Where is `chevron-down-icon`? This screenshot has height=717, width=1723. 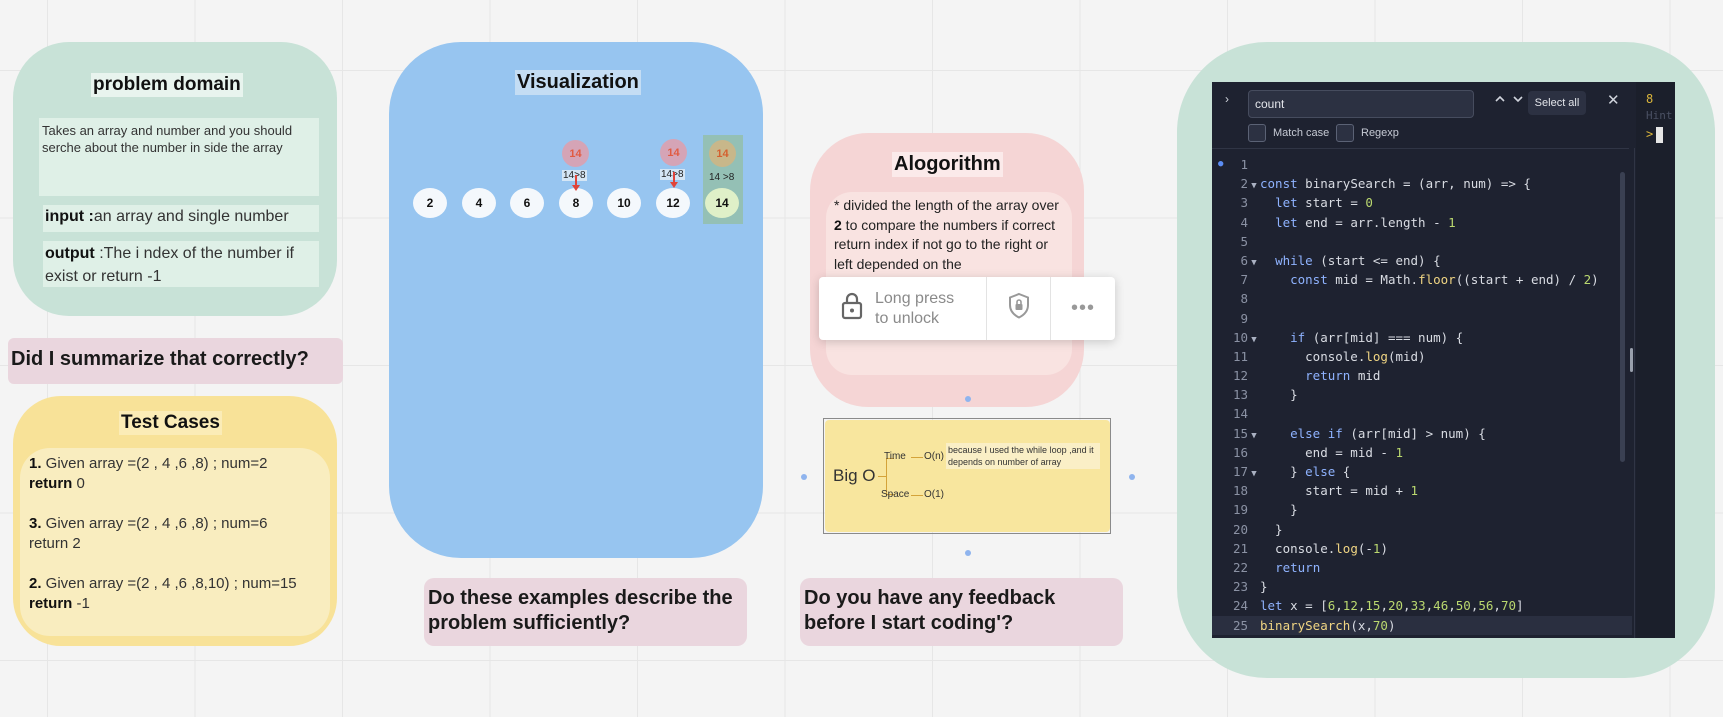 chevron-down-icon is located at coordinates (1518, 100).